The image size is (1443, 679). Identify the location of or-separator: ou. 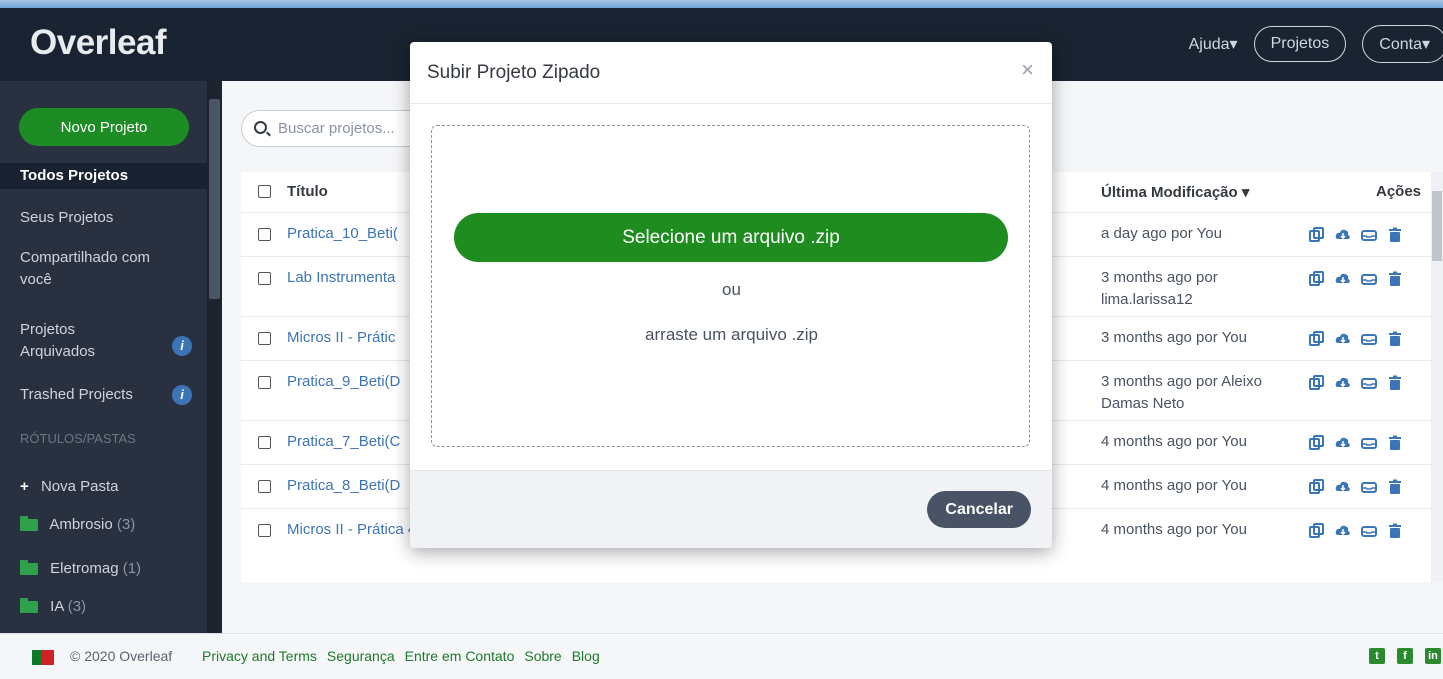
(731, 289).